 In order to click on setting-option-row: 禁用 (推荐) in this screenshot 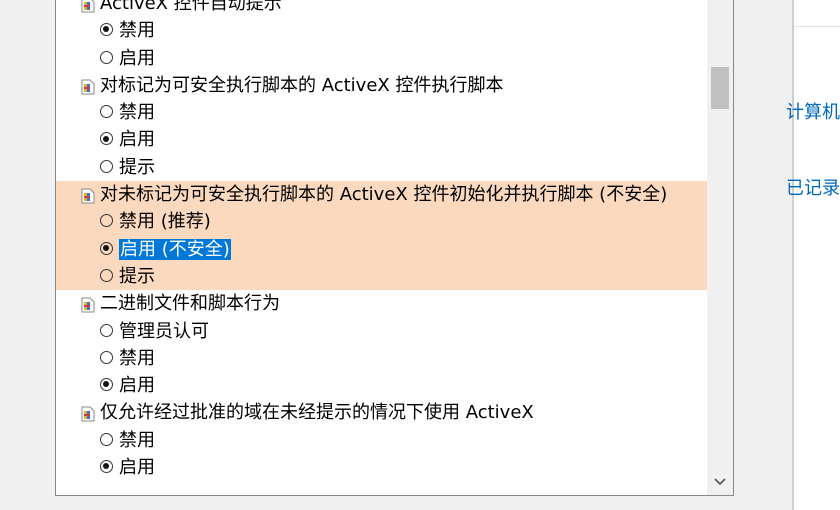, I will do `click(381, 222)`.